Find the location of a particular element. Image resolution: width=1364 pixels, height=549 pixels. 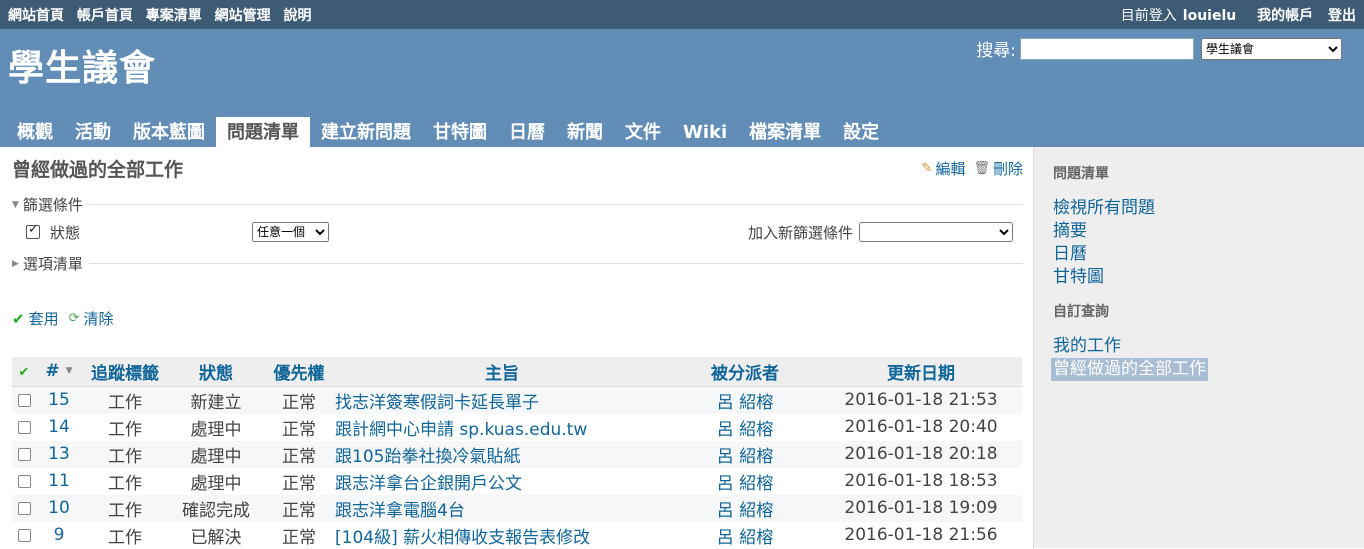

issue-subject-link: 找志洋簽寒假詞卡延長單子 is located at coordinates (437, 403).